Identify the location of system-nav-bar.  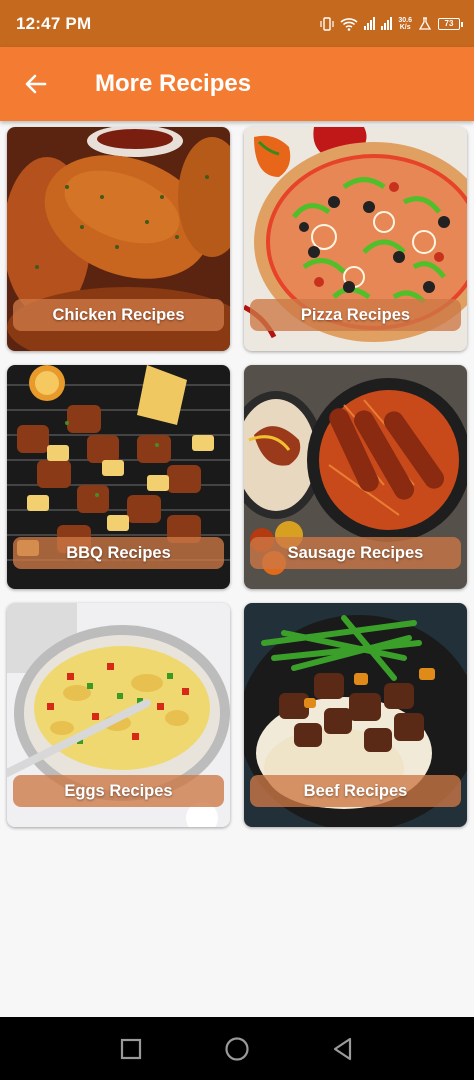
(237, 1048).